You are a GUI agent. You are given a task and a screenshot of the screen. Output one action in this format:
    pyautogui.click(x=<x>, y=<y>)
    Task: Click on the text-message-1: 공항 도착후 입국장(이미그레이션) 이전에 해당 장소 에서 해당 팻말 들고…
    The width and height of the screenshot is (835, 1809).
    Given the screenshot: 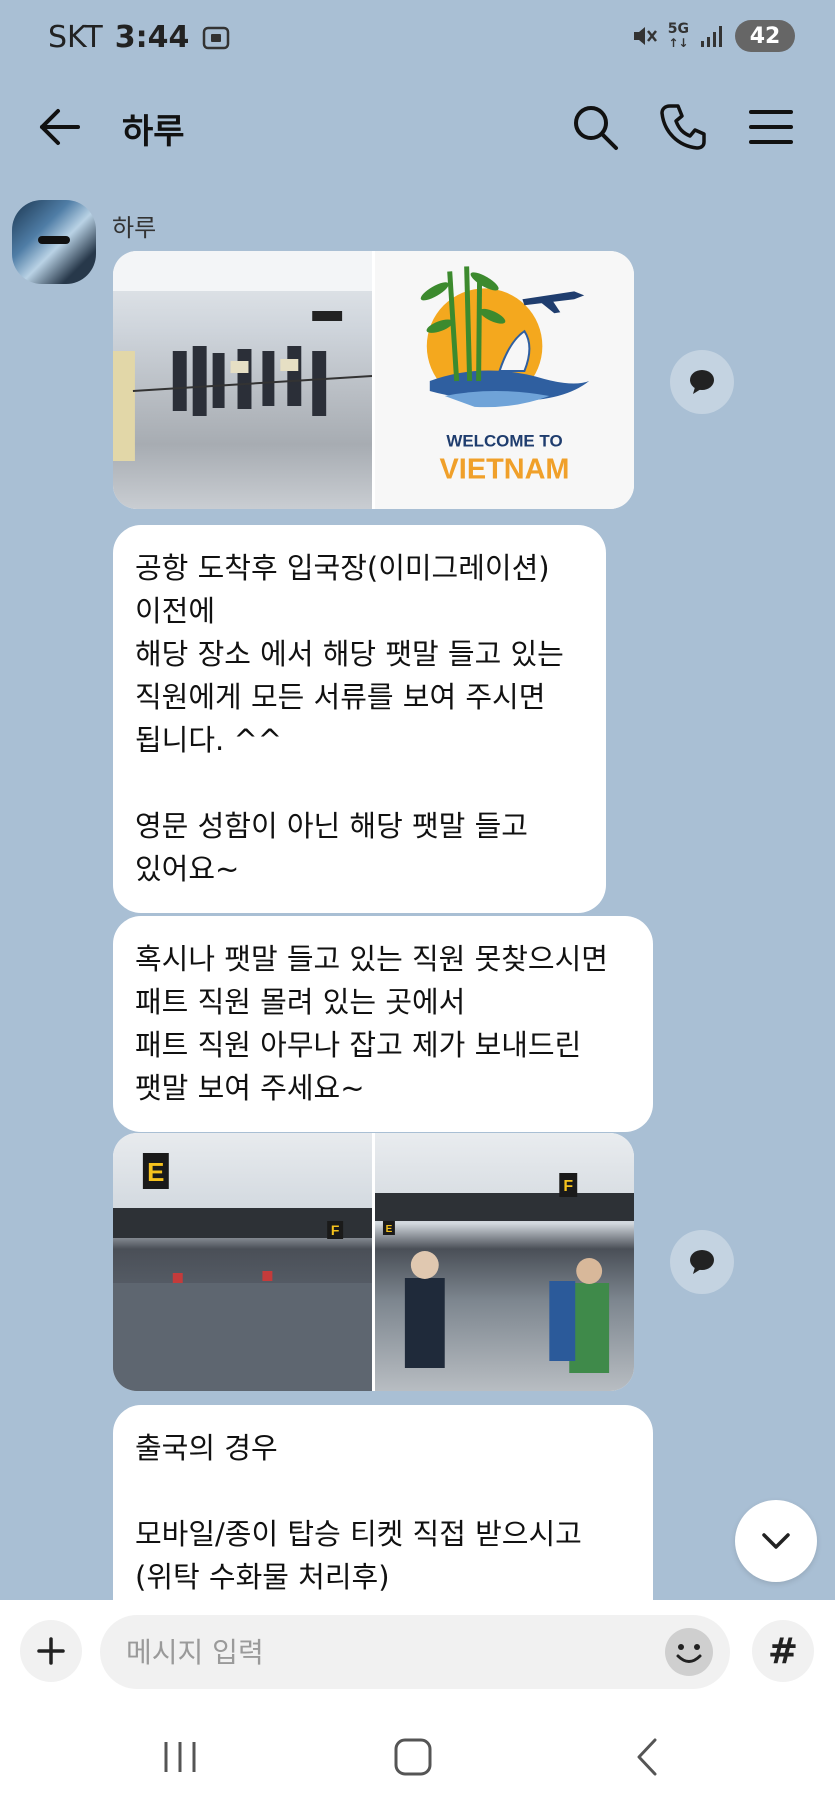 What is the action you would take?
    pyautogui.click(x=359, y=719)
    